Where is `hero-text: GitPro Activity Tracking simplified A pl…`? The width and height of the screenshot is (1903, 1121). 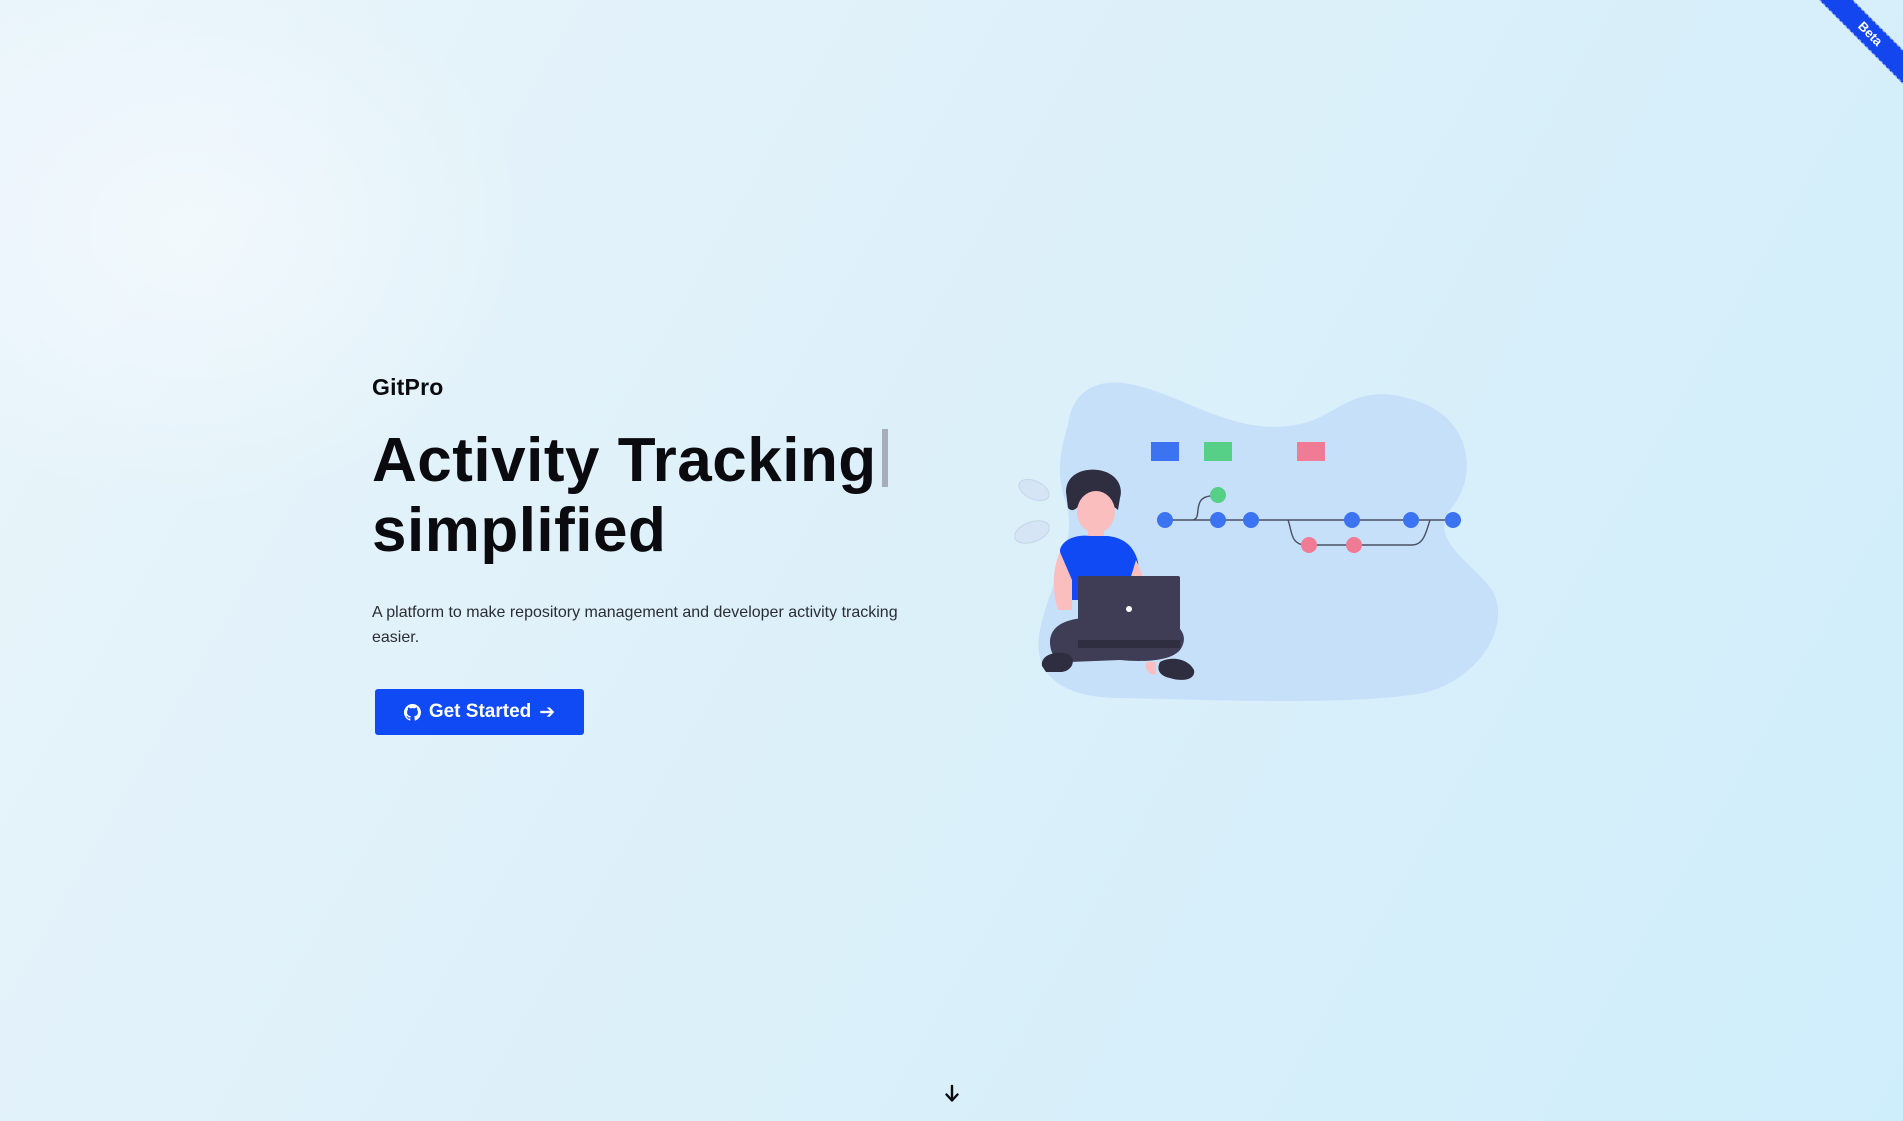 hero-text: GitPro Activity Tracking simplified A pl… is located at coordinates (662, 511).